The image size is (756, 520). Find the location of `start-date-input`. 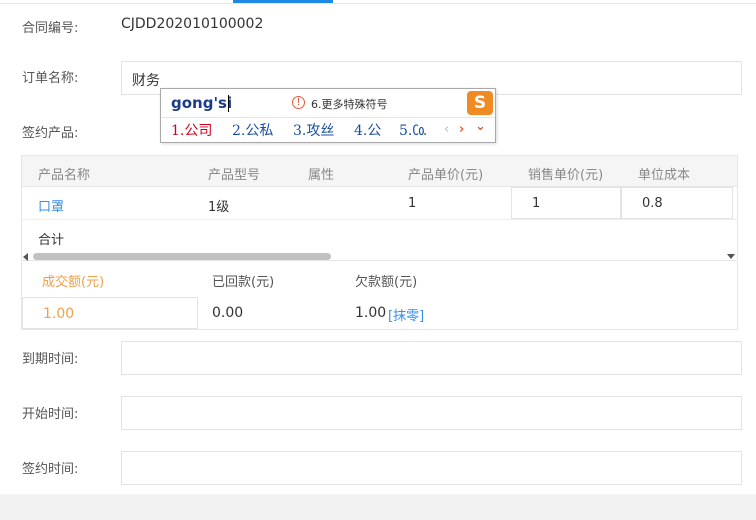

start-date-input is located at coordinates (431, 413).